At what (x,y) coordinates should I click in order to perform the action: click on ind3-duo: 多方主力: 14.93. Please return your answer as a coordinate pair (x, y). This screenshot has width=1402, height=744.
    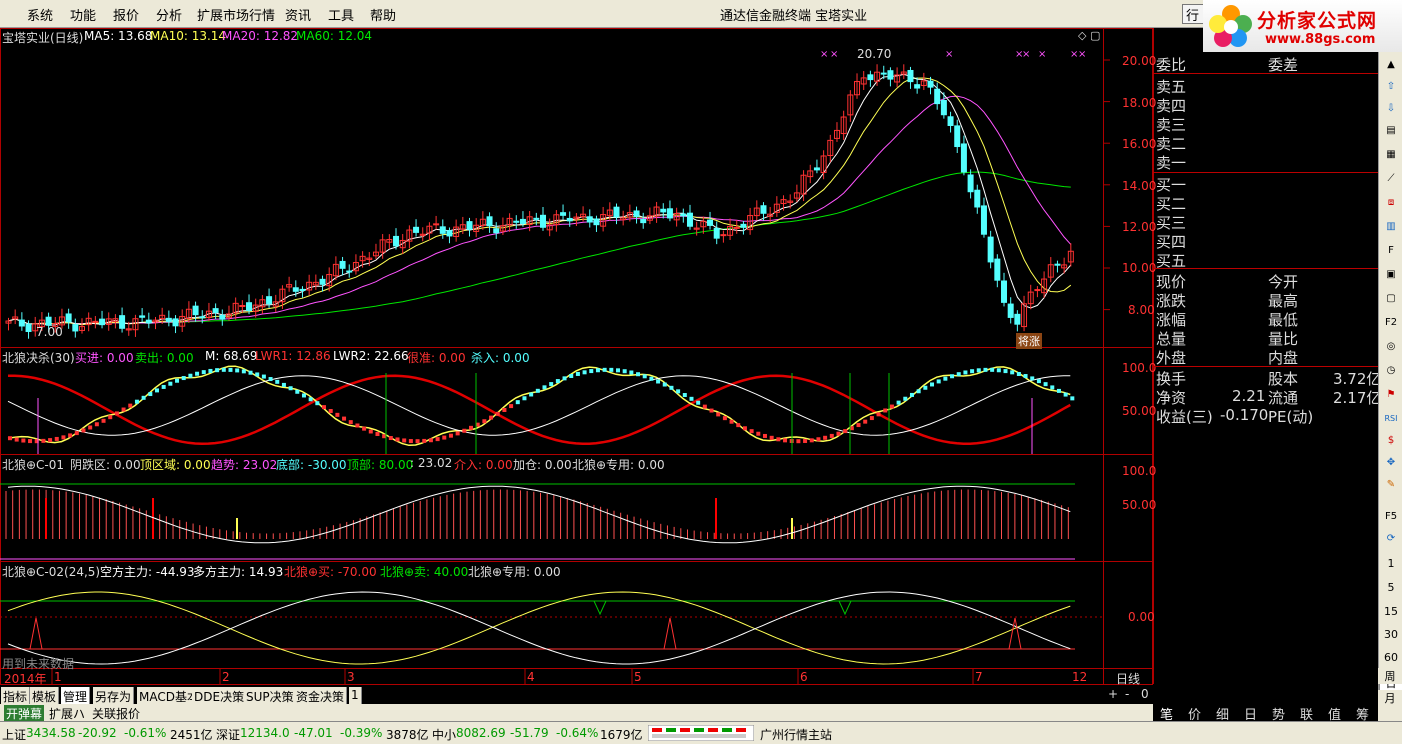
    Looking at the image, I should click on (238, 572).